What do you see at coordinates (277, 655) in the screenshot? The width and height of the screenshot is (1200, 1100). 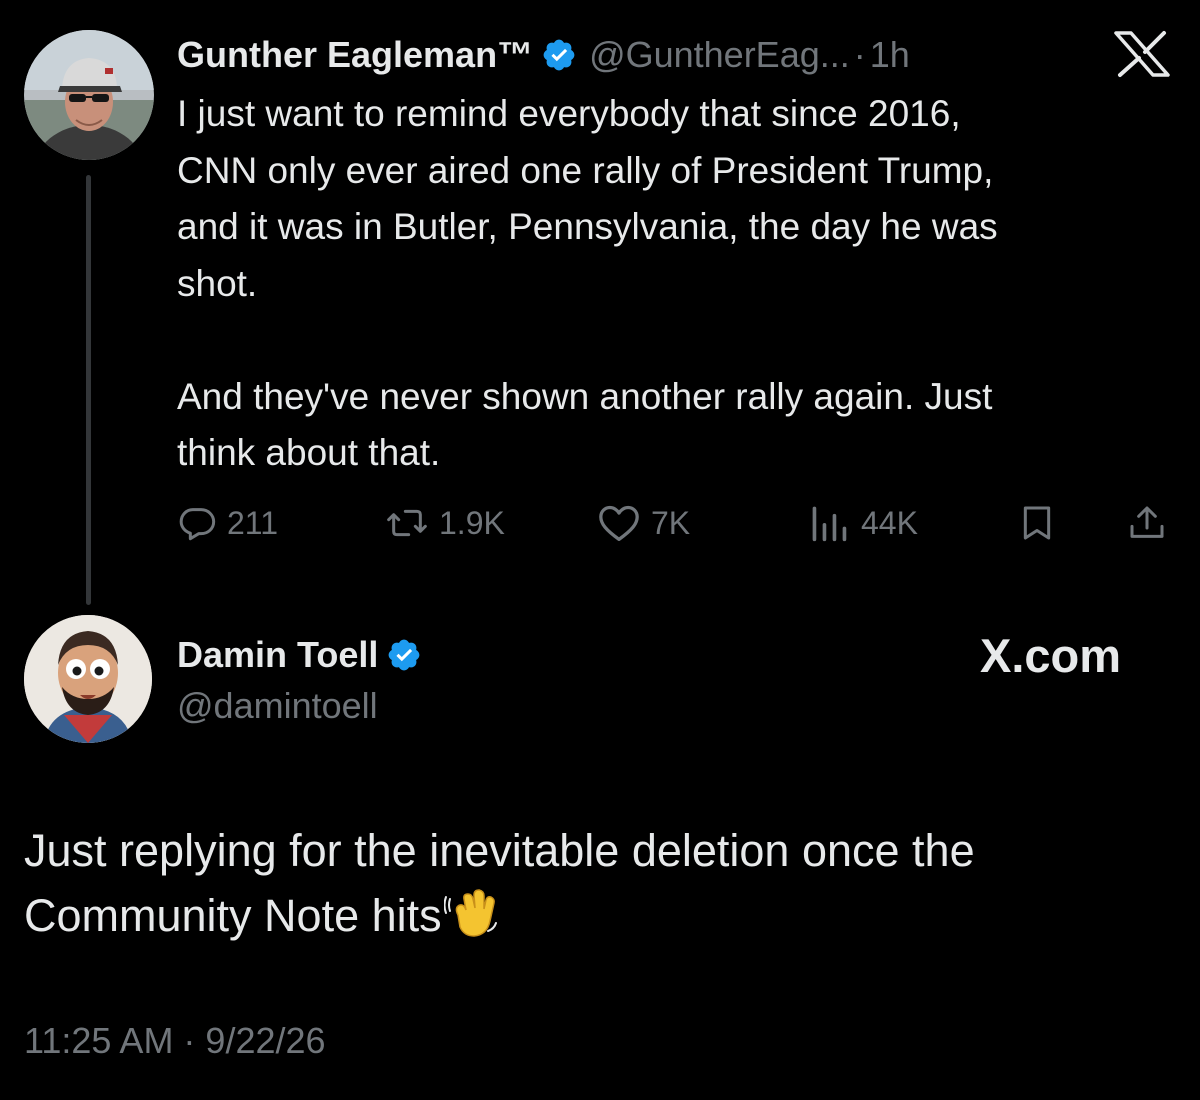 I see `reply-author-name: Damin Toell` at bounding box center [277, 655].